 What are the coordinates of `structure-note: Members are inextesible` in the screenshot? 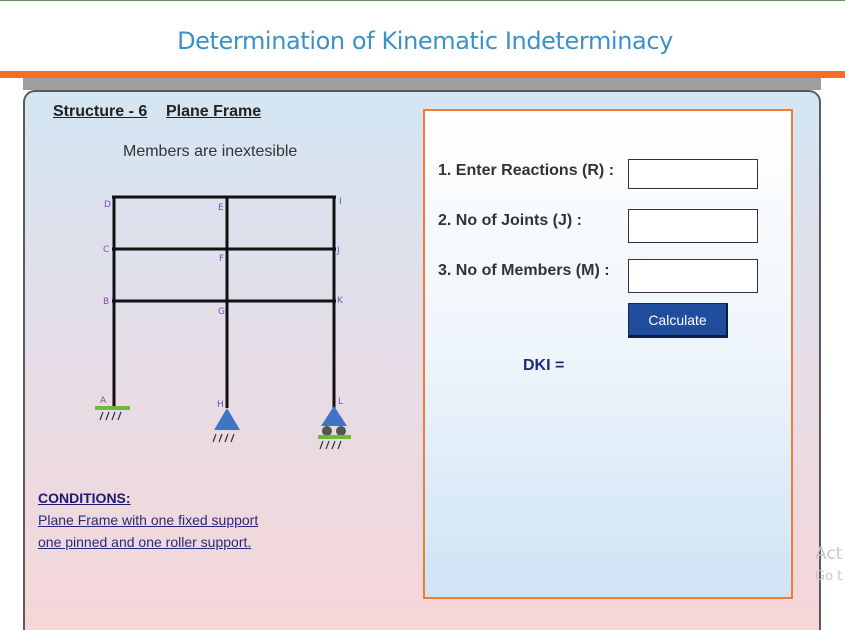 It's located at (210, 151).